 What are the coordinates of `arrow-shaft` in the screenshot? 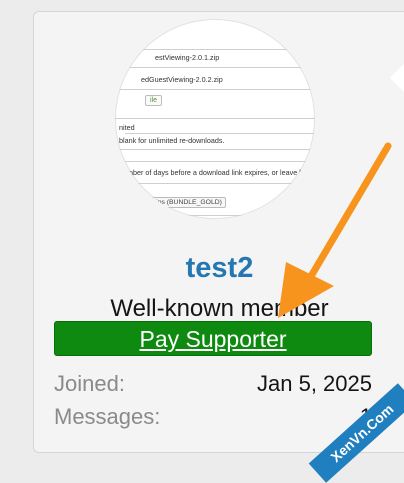 It's located at (349, 212).